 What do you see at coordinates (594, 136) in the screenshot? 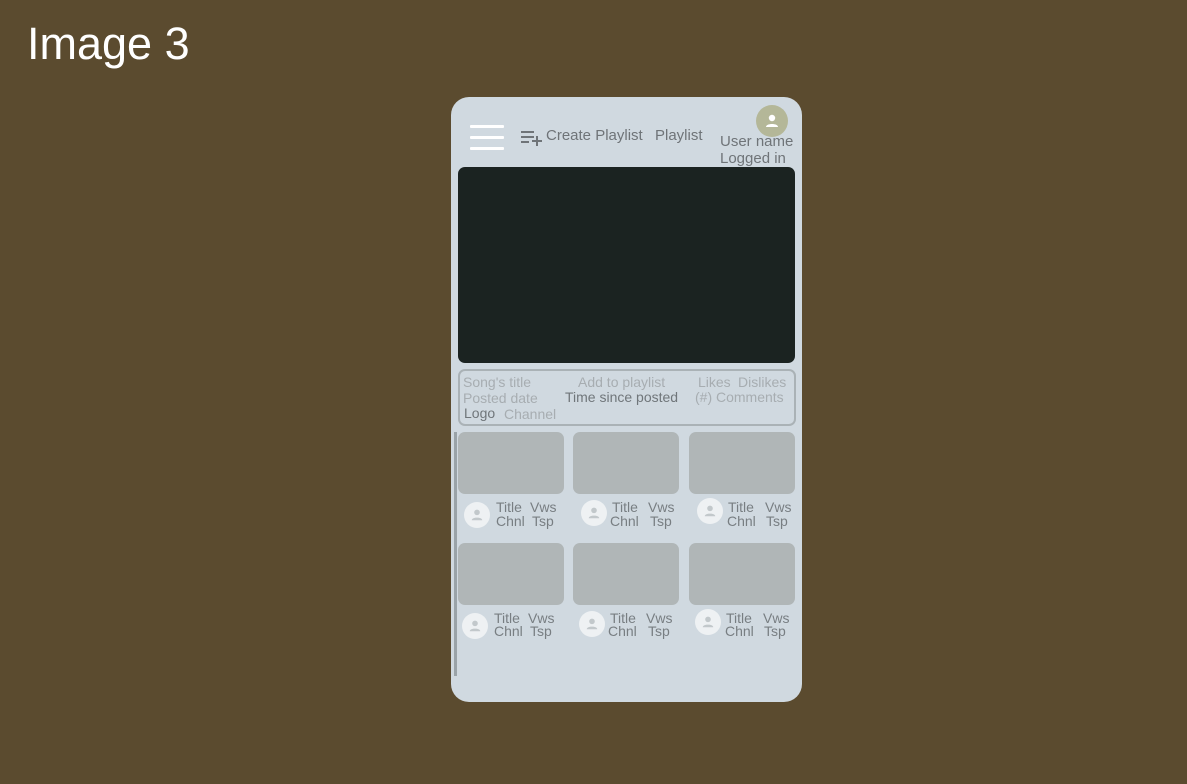
I see `create-playlist-button: Create Playlist` at bounding box center [594, 136].